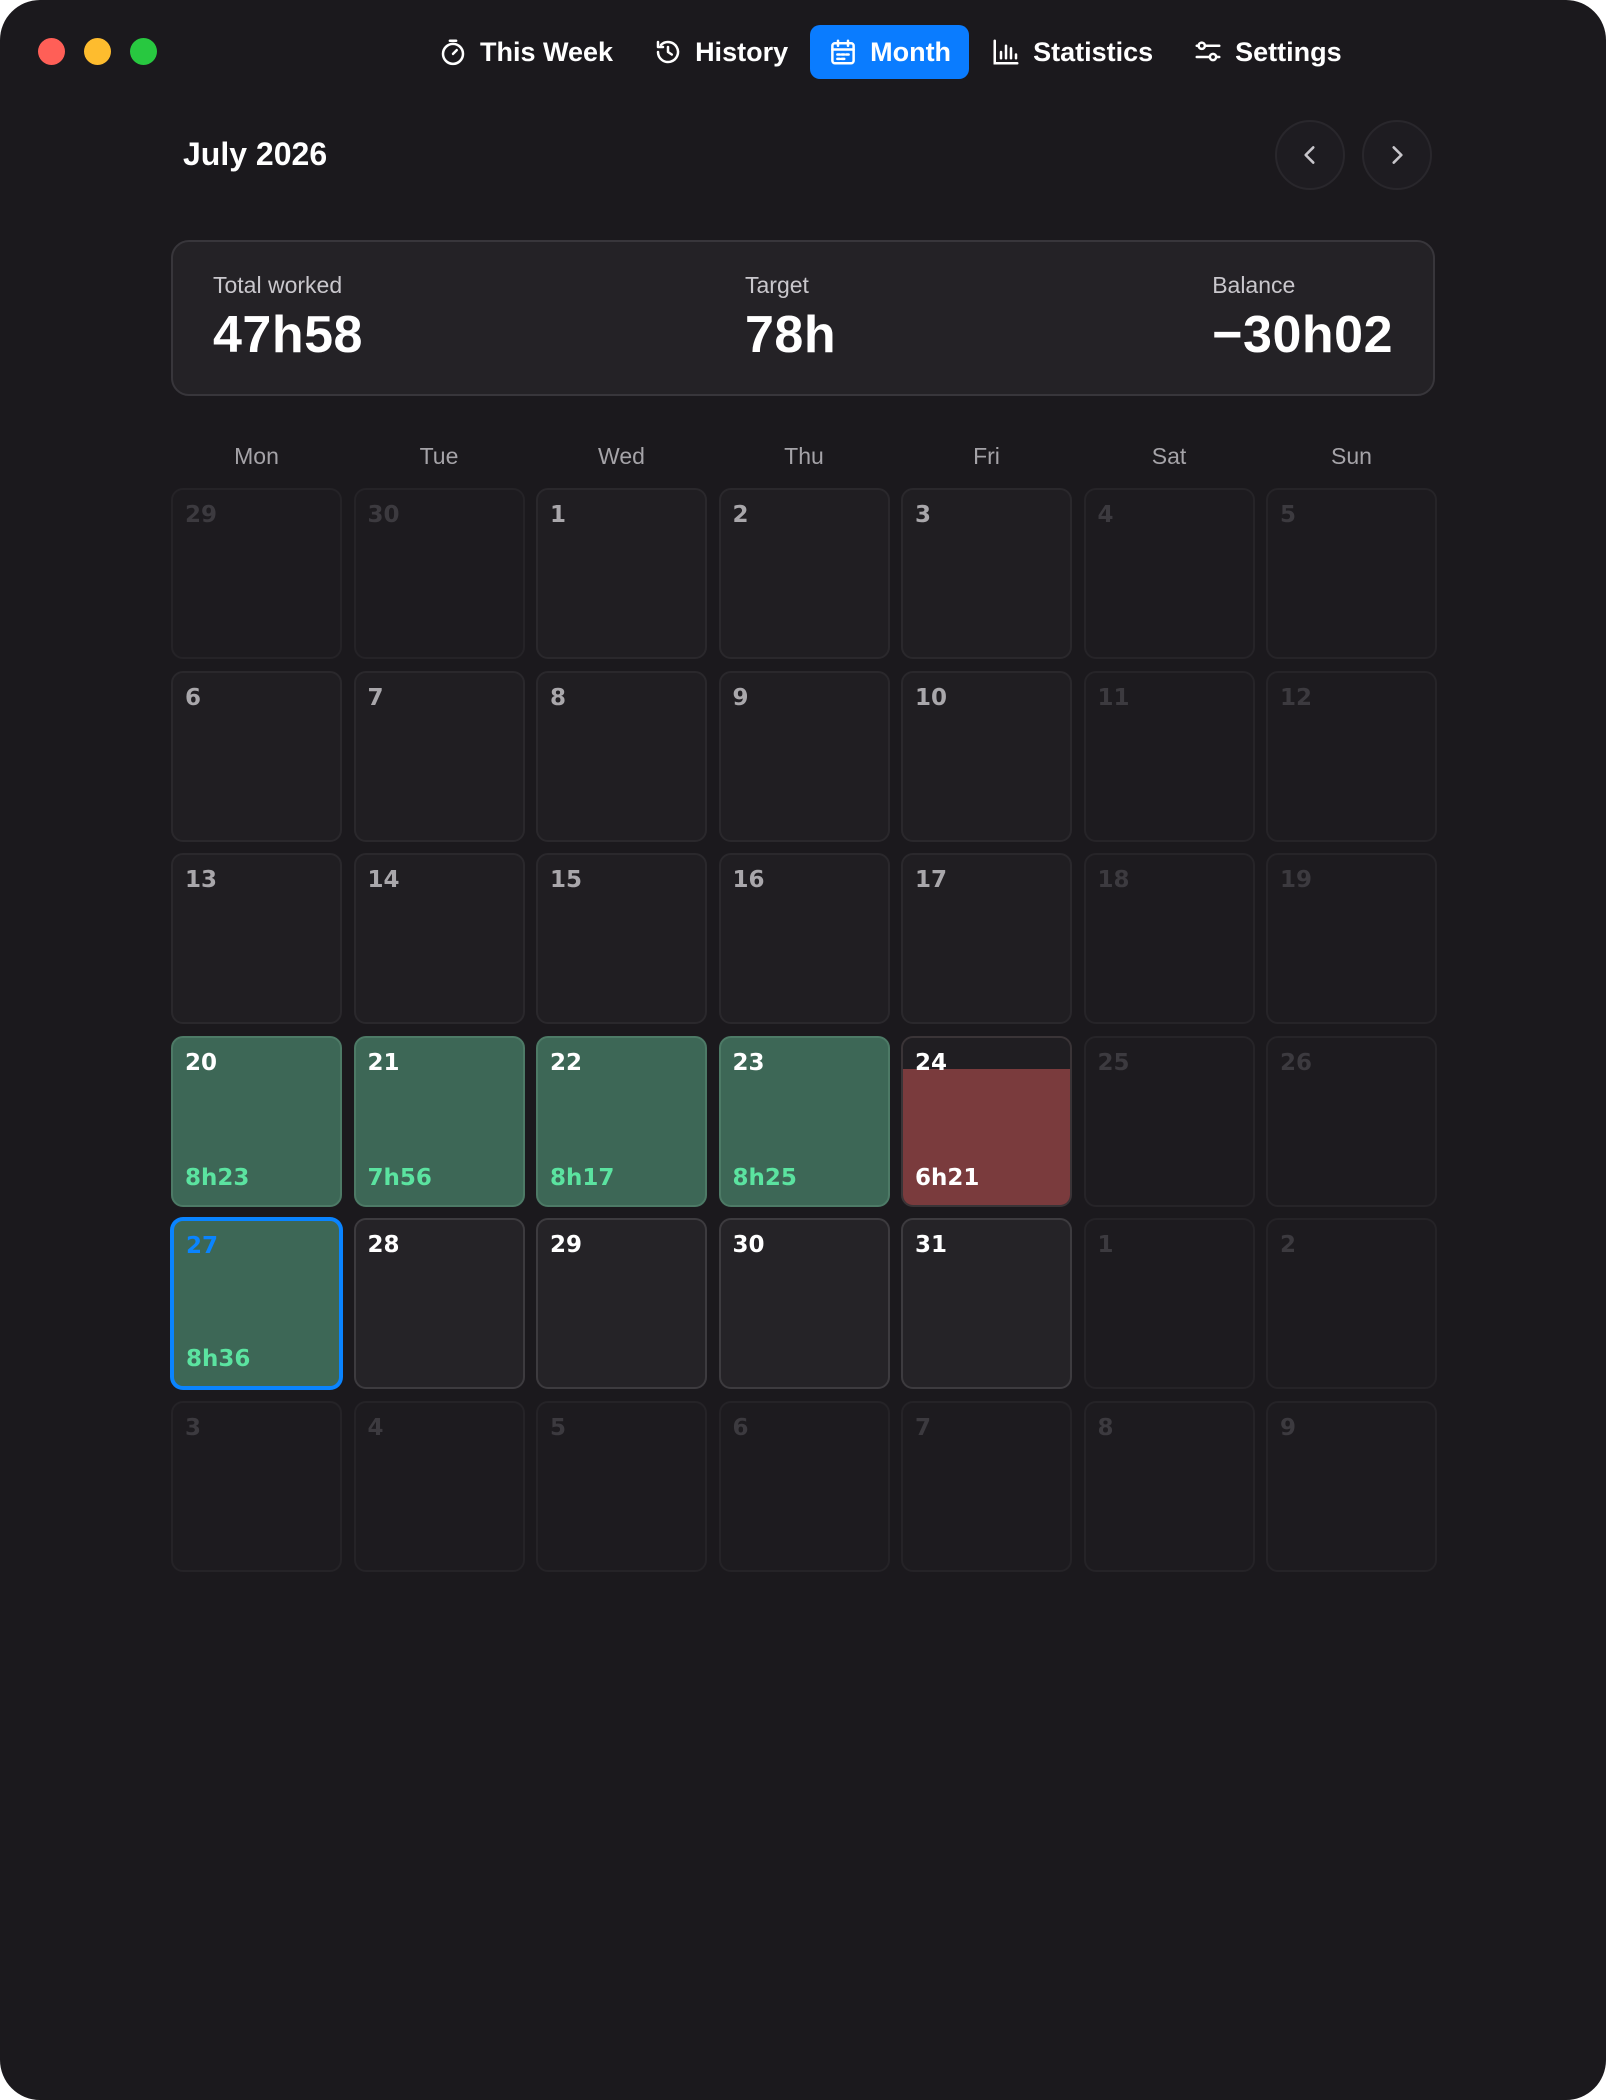  What do you see at coordinates (1169, 938) in the screenshot?
I see `calendar-day: 18` at bounding box center [1169, 938].